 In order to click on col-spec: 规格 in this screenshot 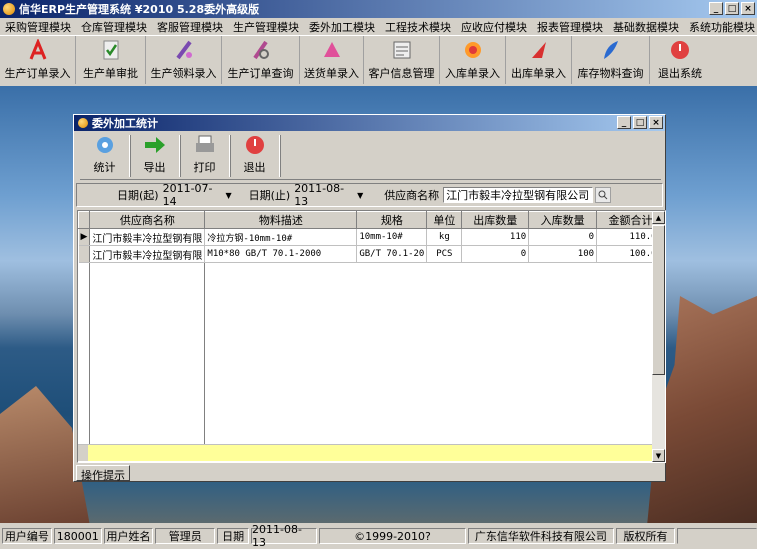, I will do `click(392, 220)`.